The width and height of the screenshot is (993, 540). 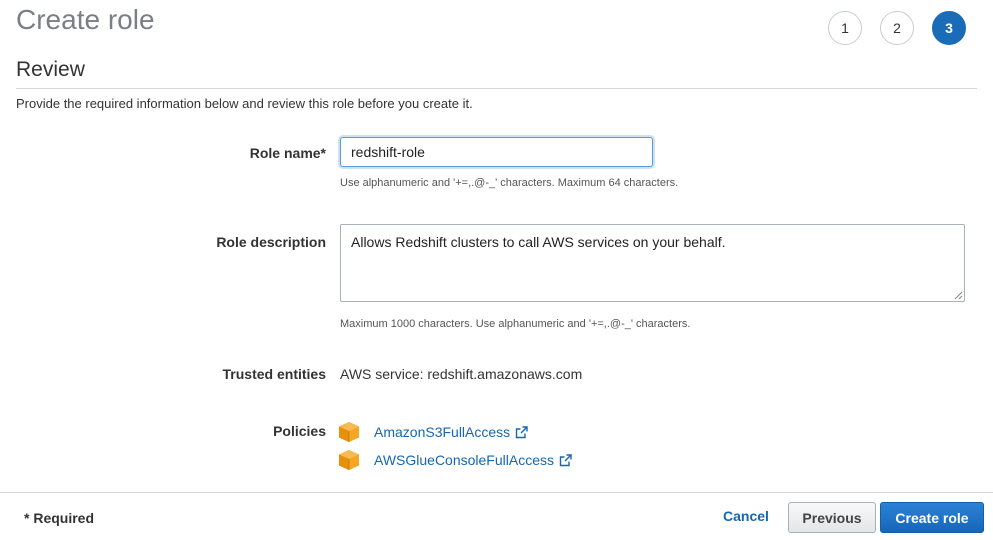 What do you see at coordinates (932, 517) in the screenshot?
I see `create-role-button: Create role` at bounding box center [932, 517].